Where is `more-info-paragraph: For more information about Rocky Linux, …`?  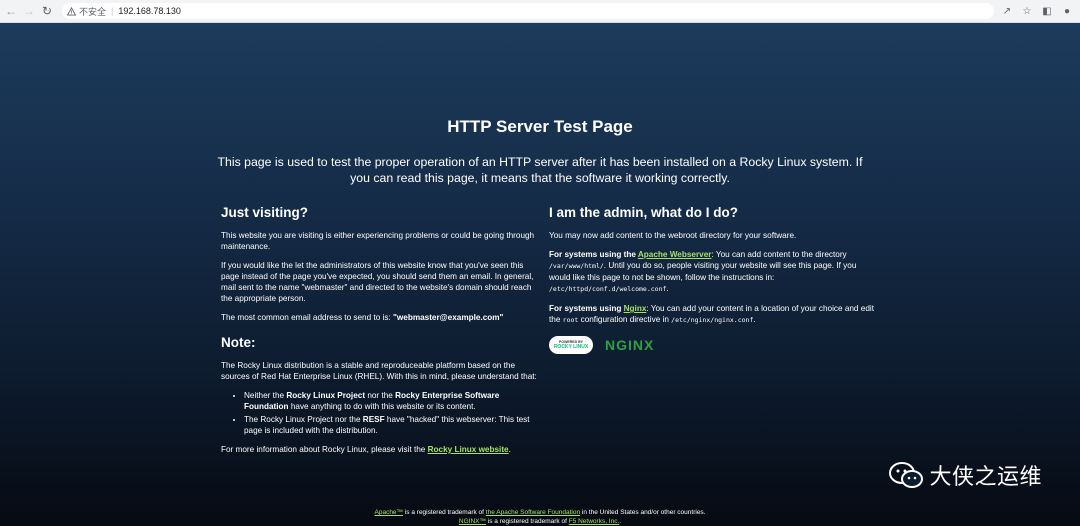 more-info-paragraph: For more information about Rocky Linux, … is located at coordinates (380, 449).